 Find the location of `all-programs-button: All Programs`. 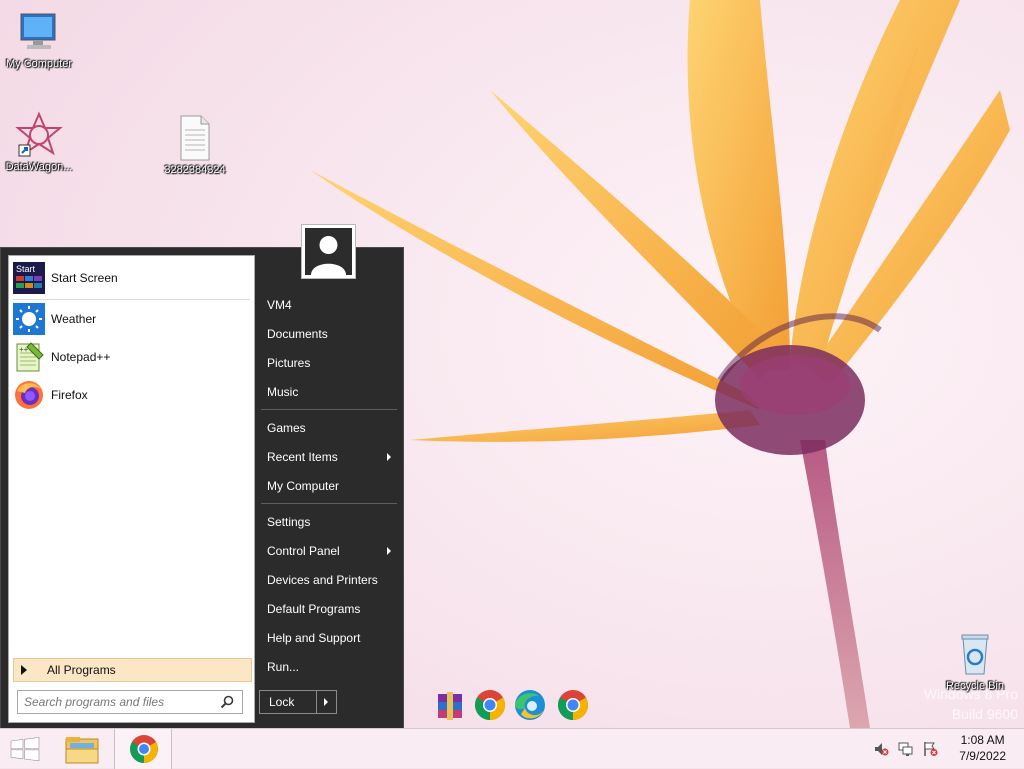

all-programs-button: All Programs is located at coordinates (132, 670).